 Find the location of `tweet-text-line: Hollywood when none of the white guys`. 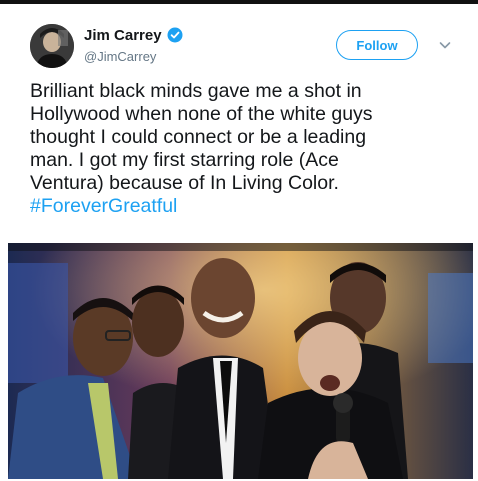

tweet-text-line: Hollywood when none of the white guys is located at coordinates (201, 114).